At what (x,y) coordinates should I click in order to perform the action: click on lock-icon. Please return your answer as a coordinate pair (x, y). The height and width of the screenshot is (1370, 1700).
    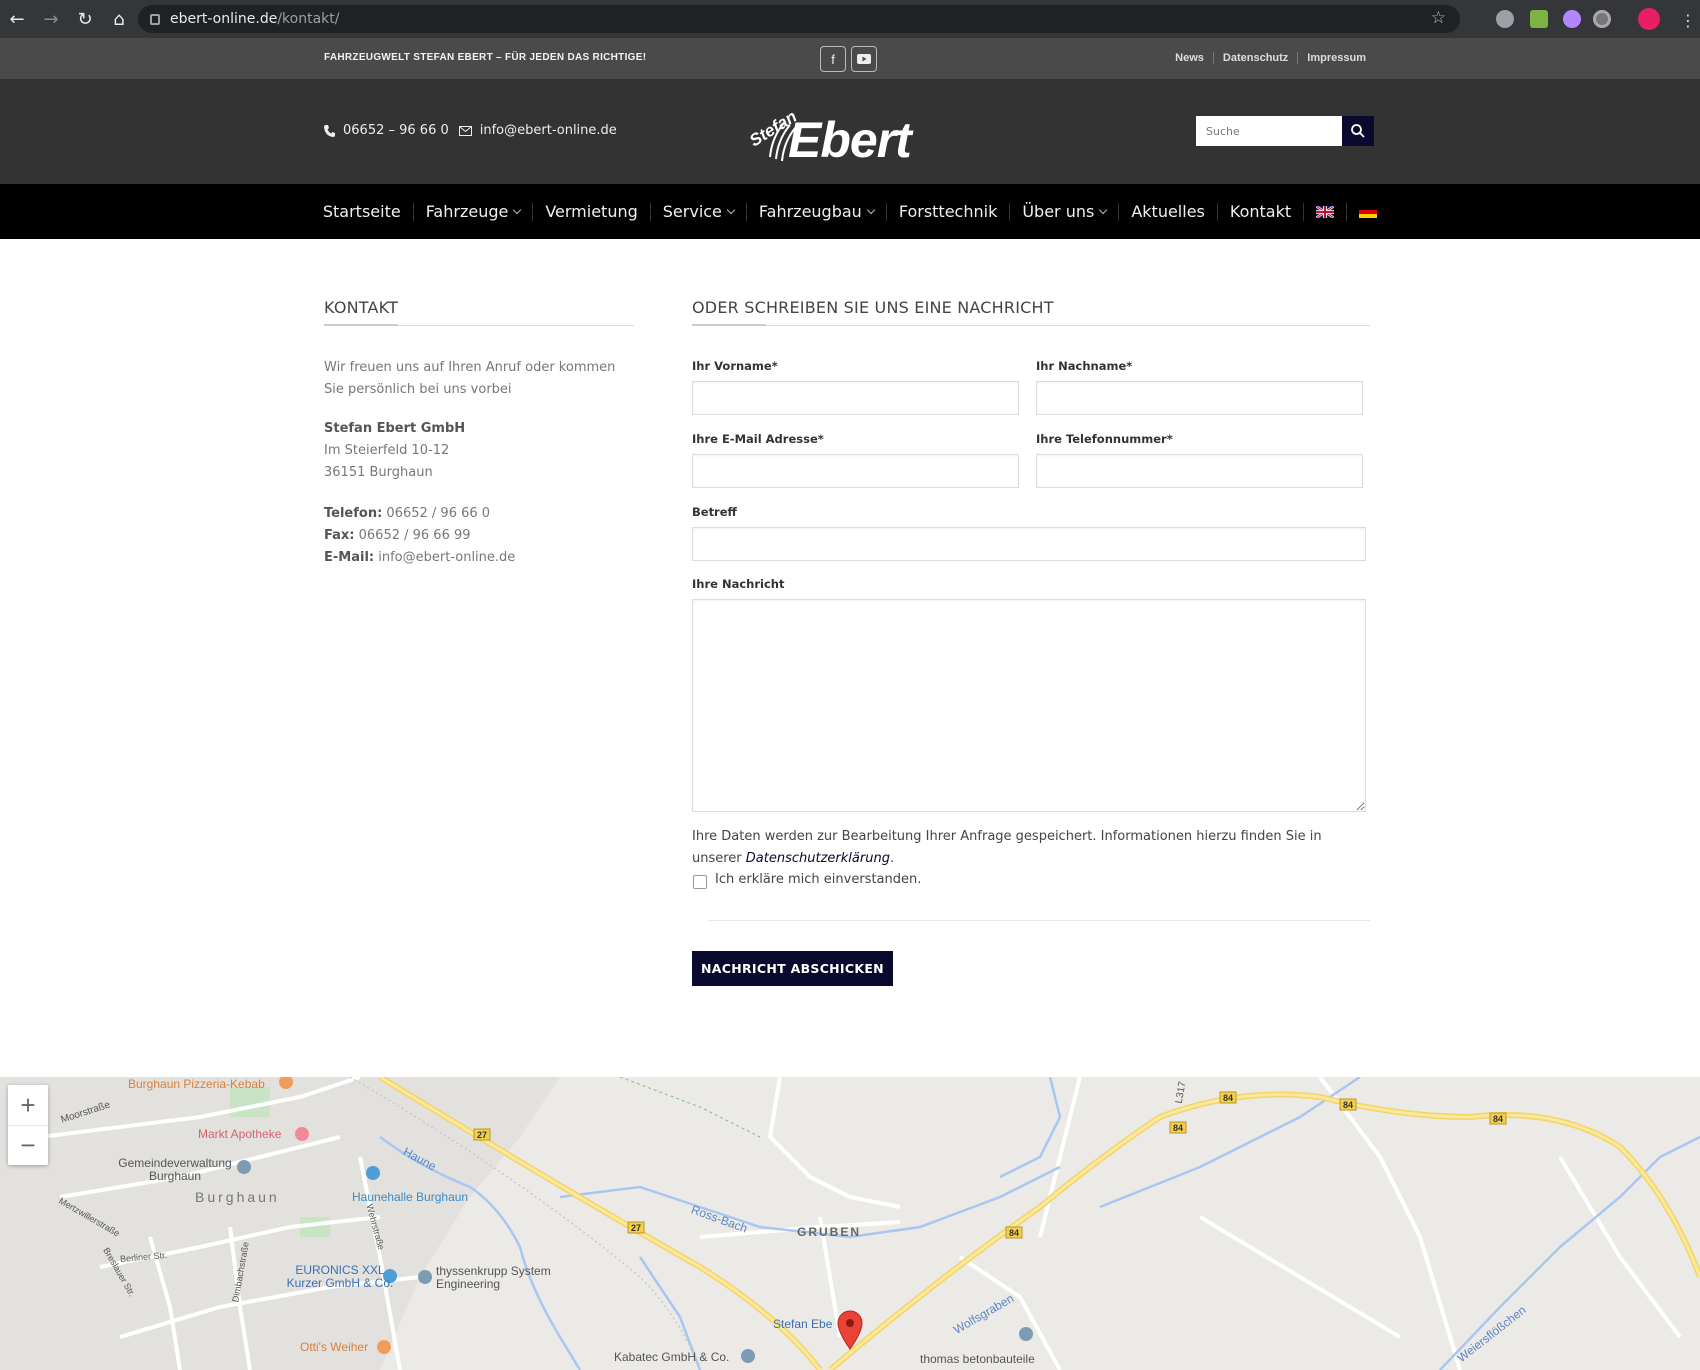
    Looking at the image, I should click on (155, 19).